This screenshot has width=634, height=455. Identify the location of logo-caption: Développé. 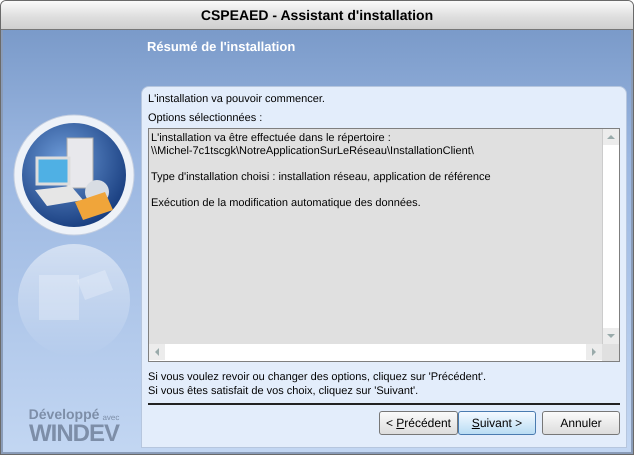
(64, 414).